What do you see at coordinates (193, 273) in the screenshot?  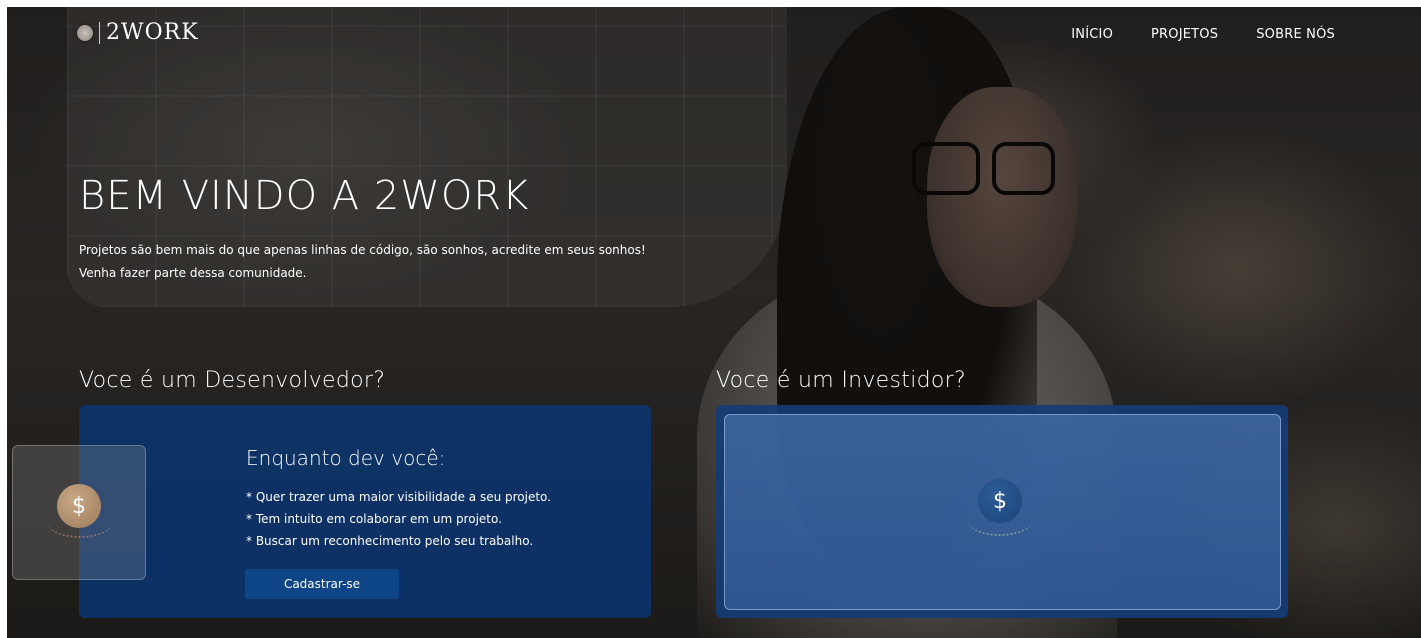 I see `hero-subtitle-line-2: Venha fazer parte dessa comunidade.` at bounding box center [193, 273].